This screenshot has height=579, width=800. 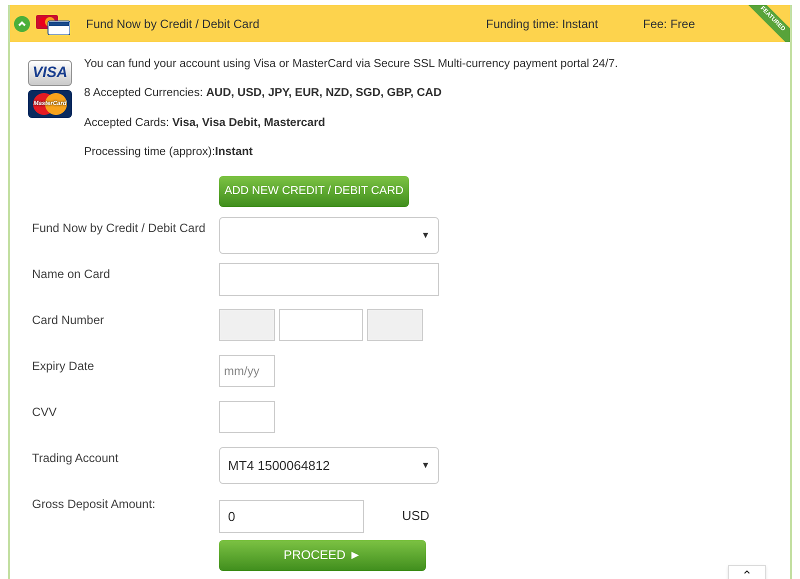 What do you see at coordinates (76, 458) in the screenshot?
I see `field-label: Trading Account` at bounding box center [76, 458].